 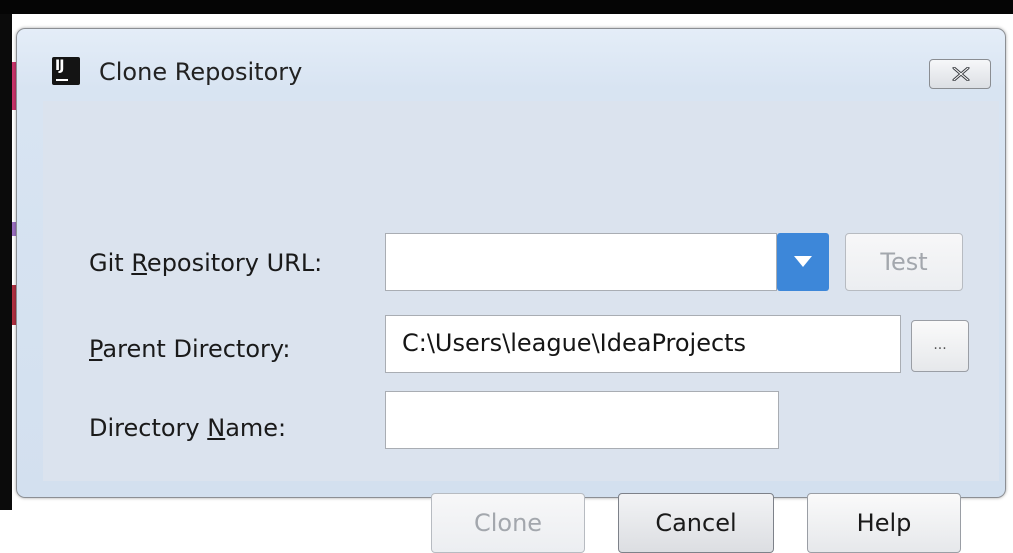 What do you see at coordinates (110, 263) in the screenshot?
I see `label-text: Git` at bounding box center [110, 263].